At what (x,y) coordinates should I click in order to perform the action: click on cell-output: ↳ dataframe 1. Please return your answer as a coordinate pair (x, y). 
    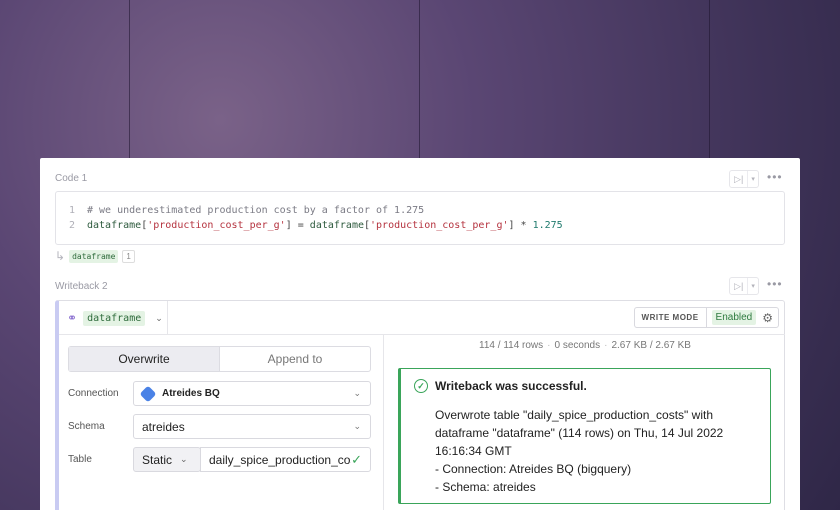
    Looking at the image, I should click on (95, 256).